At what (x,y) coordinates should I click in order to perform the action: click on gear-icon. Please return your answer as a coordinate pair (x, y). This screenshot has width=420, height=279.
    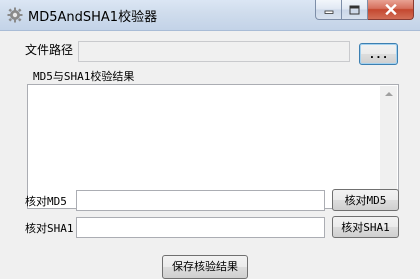
    Looking at the image, I should click on (15, 15).